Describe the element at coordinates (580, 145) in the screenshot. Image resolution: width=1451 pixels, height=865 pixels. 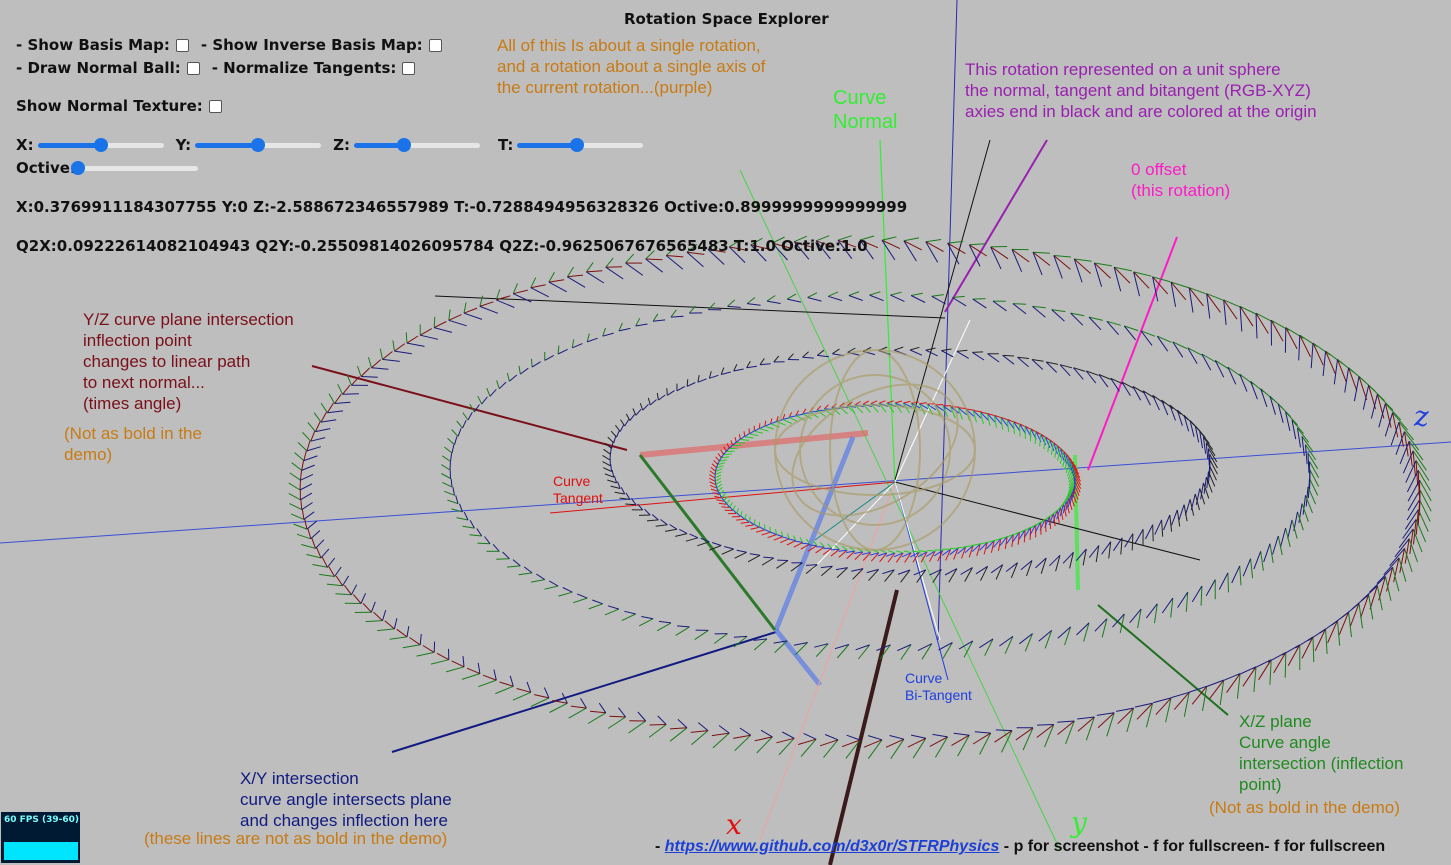
I see `t-slider` at that location.